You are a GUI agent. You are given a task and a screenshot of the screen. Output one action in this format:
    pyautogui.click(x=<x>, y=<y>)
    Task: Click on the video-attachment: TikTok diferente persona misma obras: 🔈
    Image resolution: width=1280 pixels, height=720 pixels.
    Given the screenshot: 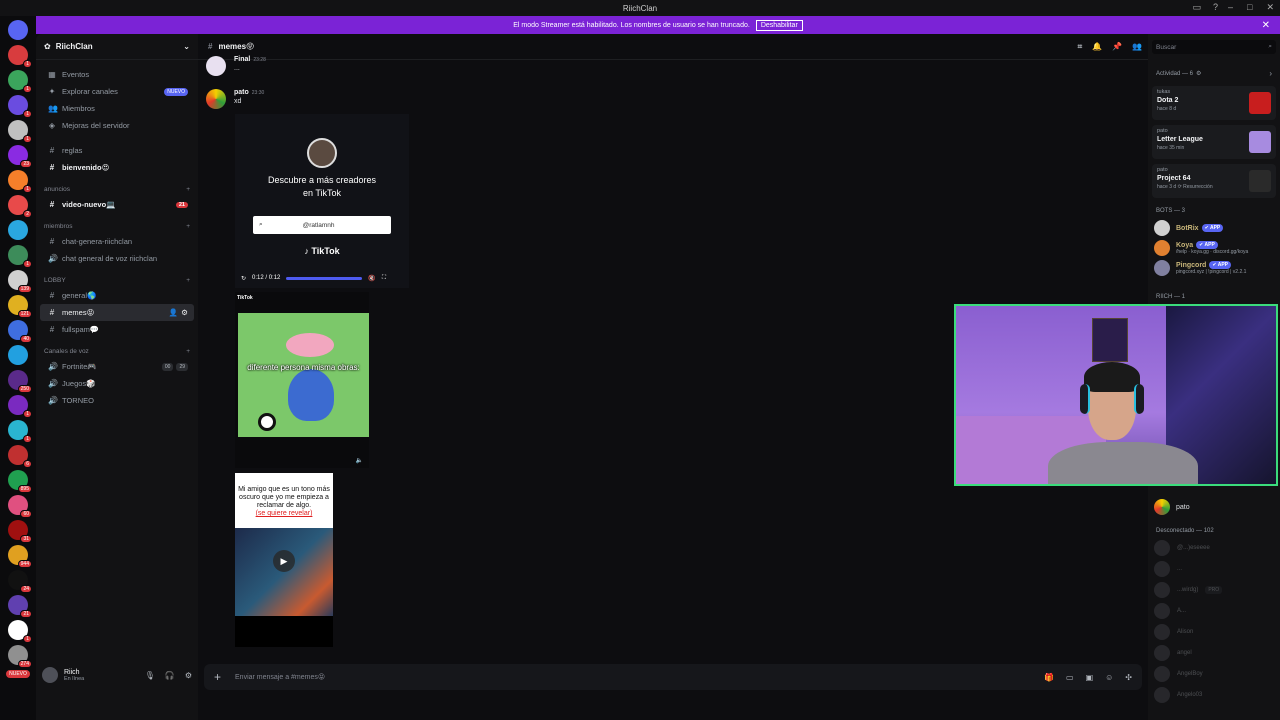 What is the action you would take?
    pyautogui.click(x=302, y=380)
    